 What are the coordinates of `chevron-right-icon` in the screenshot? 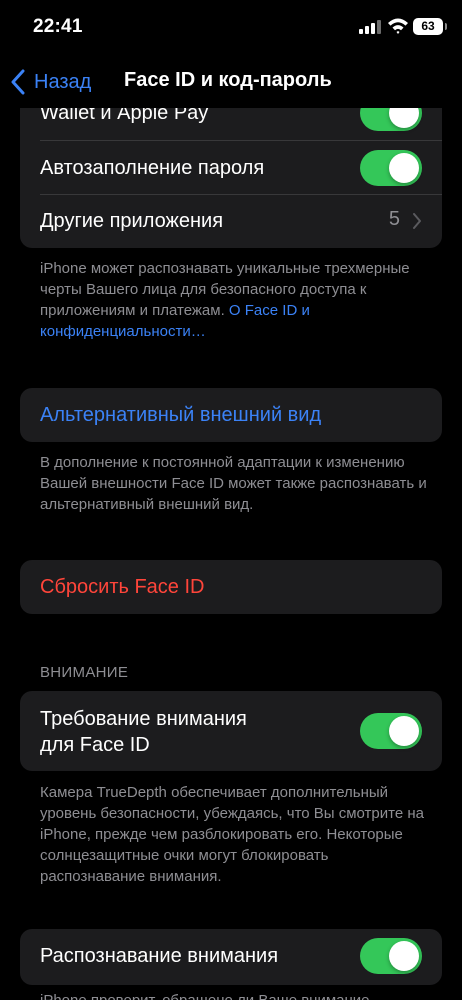 It's located at (417, 221).